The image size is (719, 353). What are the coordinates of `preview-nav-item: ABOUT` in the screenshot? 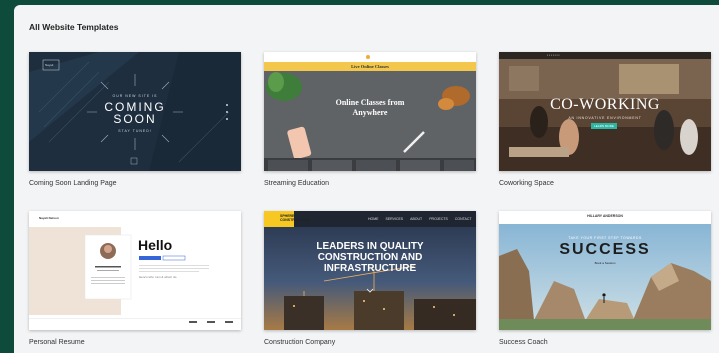 It's located at (416, 219).